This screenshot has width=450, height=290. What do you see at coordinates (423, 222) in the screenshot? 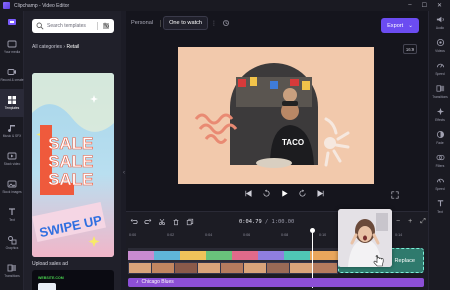
I see `fit-timeline-icon: ⤢` at bounding box center [423, 222].